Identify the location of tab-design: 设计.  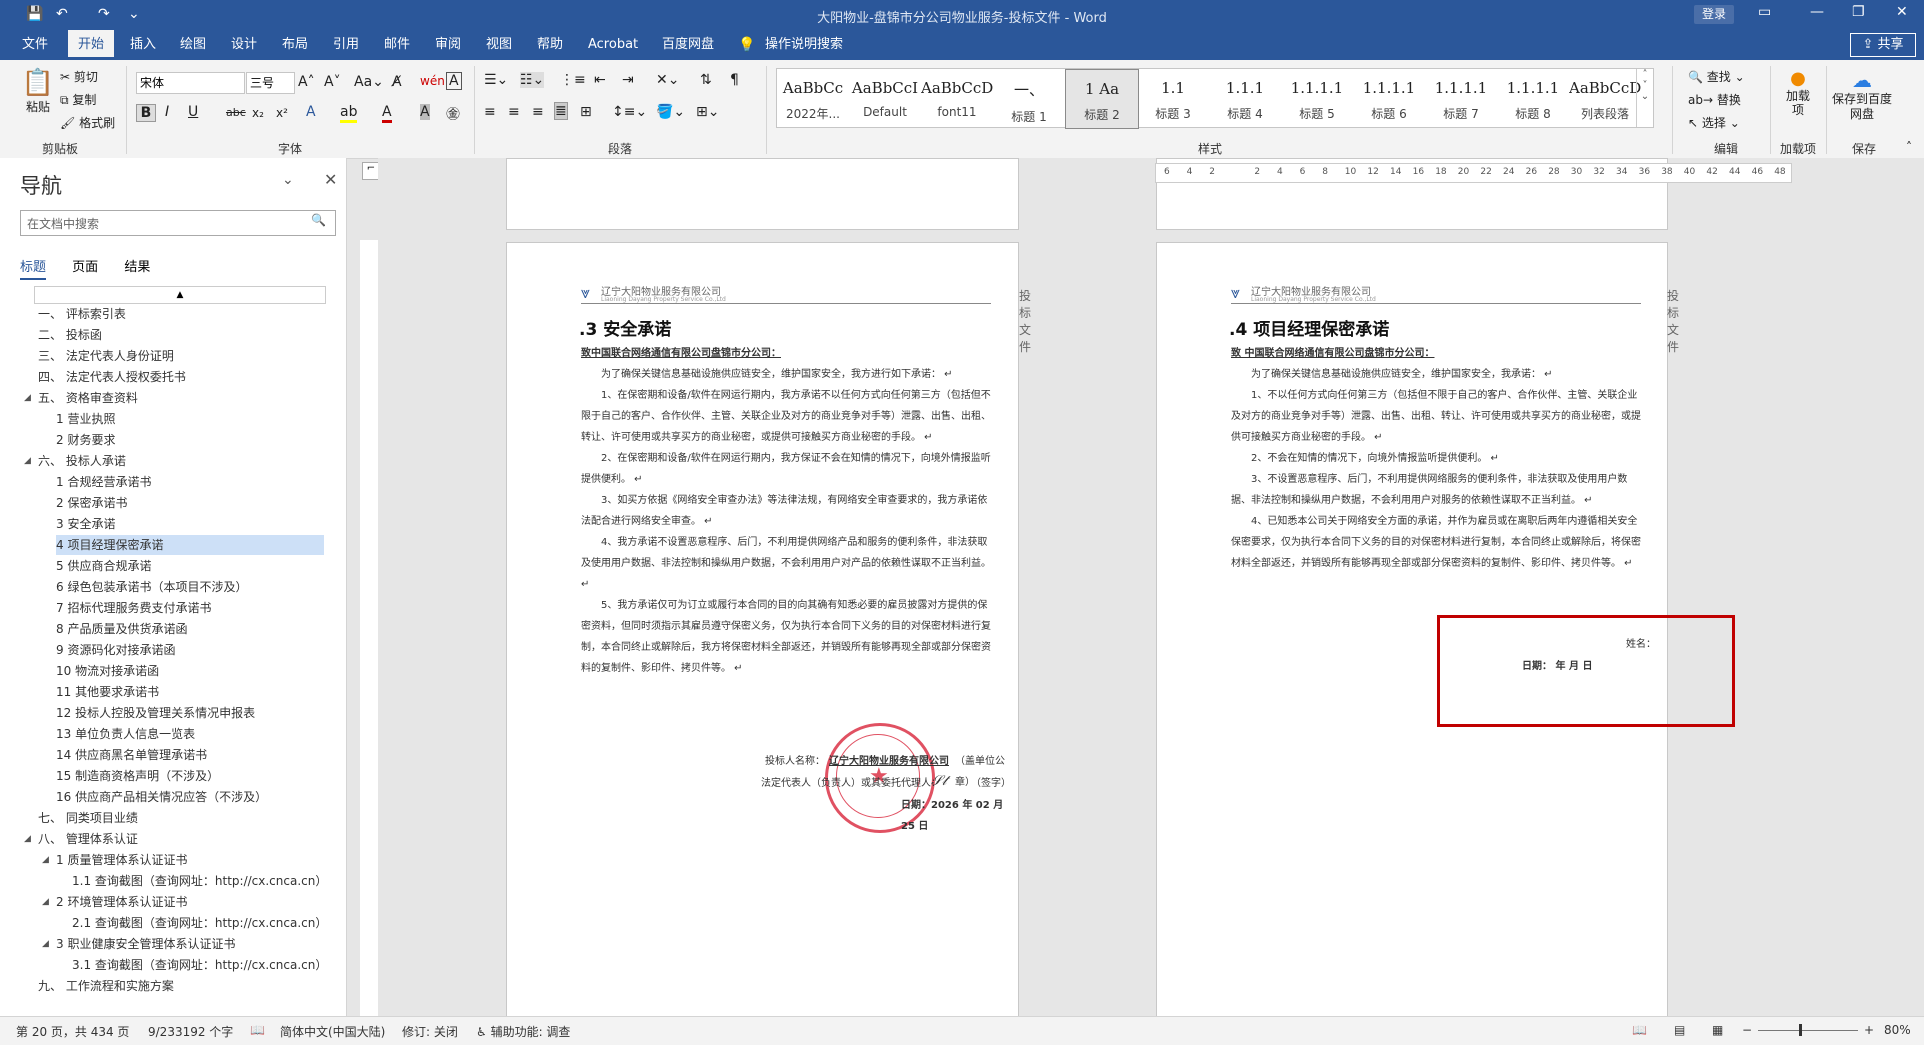
(244, 45).